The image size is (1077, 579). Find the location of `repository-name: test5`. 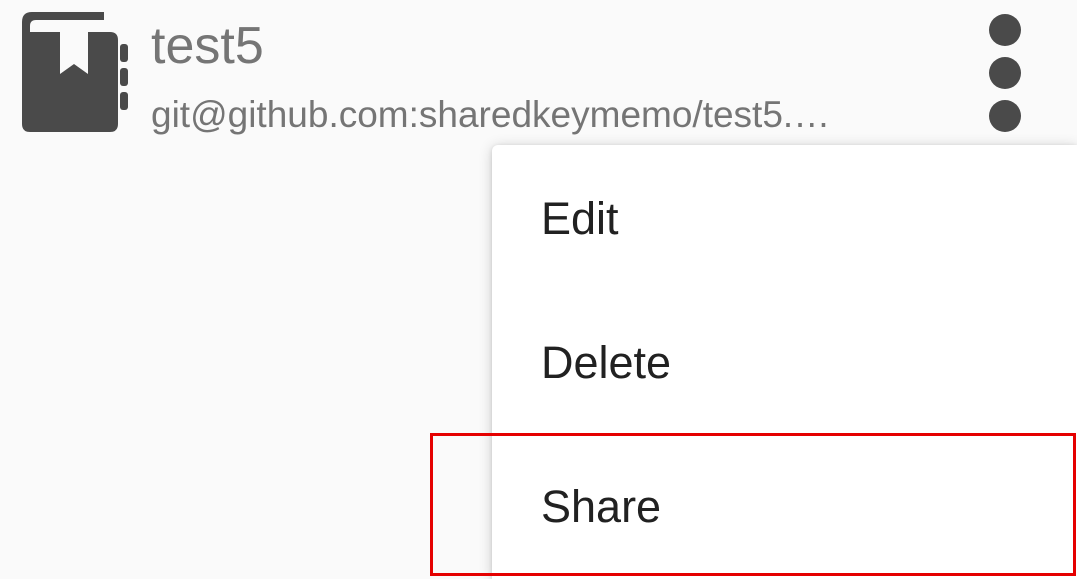

repository-name: test5 is located at coordinates (207, 46).